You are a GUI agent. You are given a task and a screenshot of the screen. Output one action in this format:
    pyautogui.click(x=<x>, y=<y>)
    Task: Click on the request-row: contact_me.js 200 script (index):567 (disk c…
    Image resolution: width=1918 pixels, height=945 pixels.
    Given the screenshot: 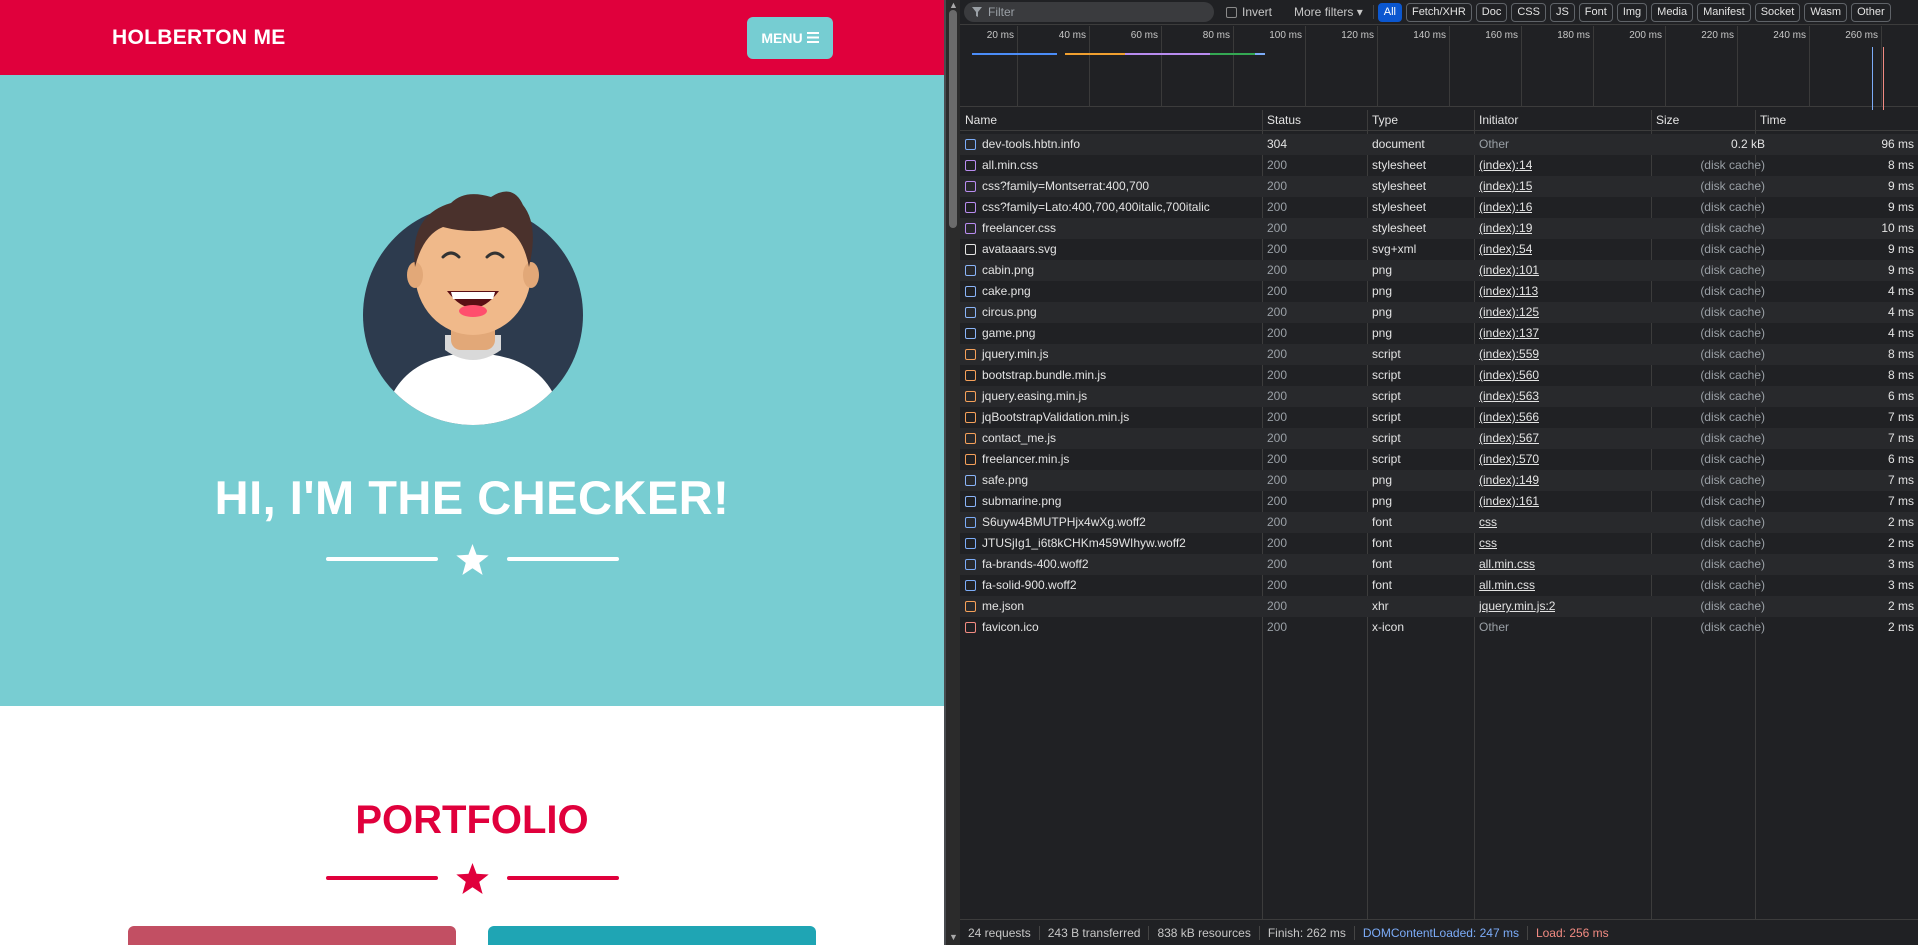 What is the action you would take?
    pyautogui.click(x=1439, y=438)
    